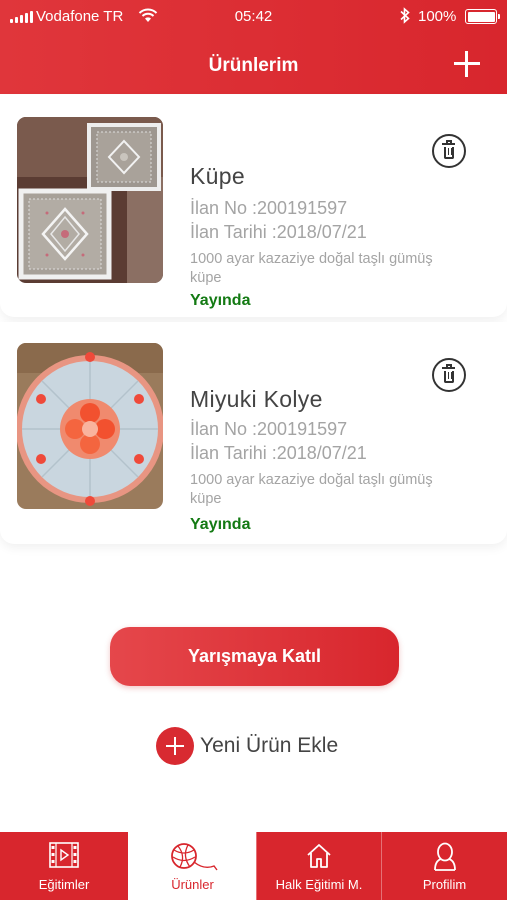  Describe the element at coordinates (253, 17) in the screenshot. I see `status-bar: Vodafone TR 05:42 100%` at that location.